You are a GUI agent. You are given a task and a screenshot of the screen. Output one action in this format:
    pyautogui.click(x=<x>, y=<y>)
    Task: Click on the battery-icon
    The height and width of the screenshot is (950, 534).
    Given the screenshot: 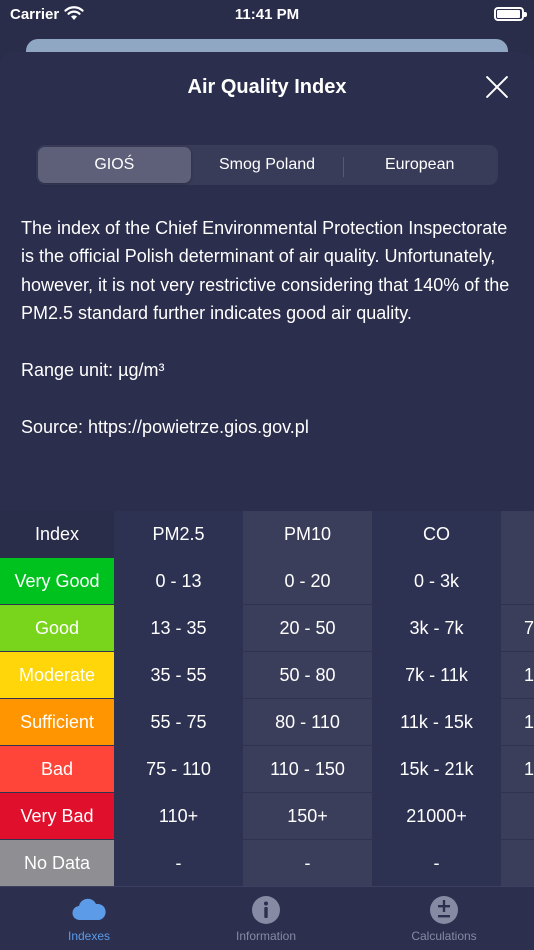 What is the action you would take?
    pyautogui.click(x=510, y=14)
    